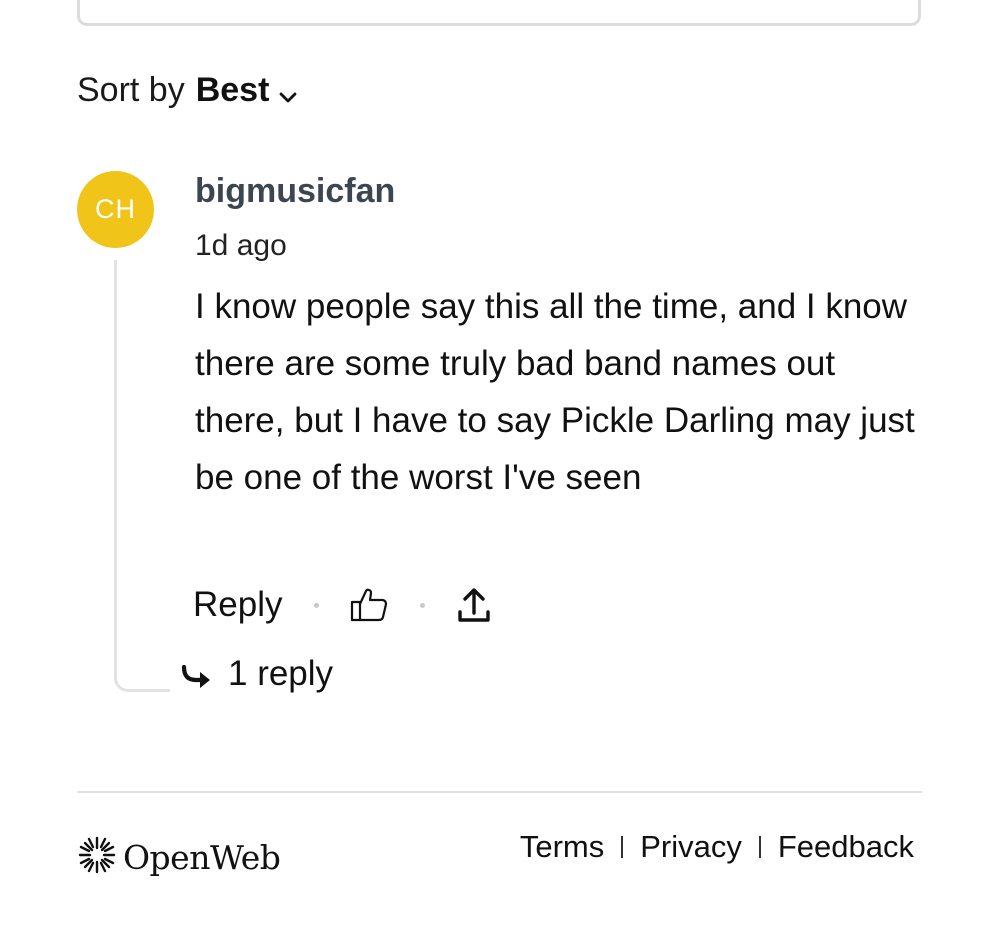 The height and width of the screenshot is (927, 1000). What do you see at coordinates (846, 847) in the screenshot?
I see `feedback-link: Feedback` at bounding box center [846, 847].